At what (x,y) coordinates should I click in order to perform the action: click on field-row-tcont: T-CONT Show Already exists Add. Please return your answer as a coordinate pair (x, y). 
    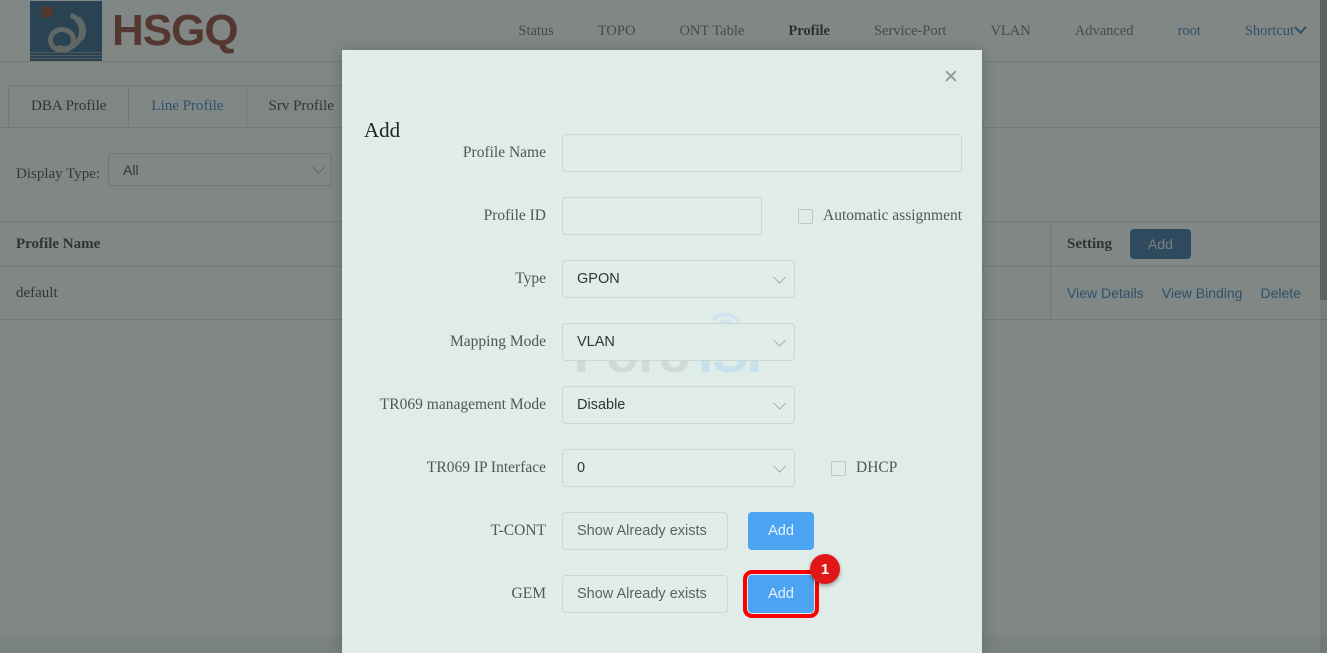
    Looking at the image, I should click on (662, 531).